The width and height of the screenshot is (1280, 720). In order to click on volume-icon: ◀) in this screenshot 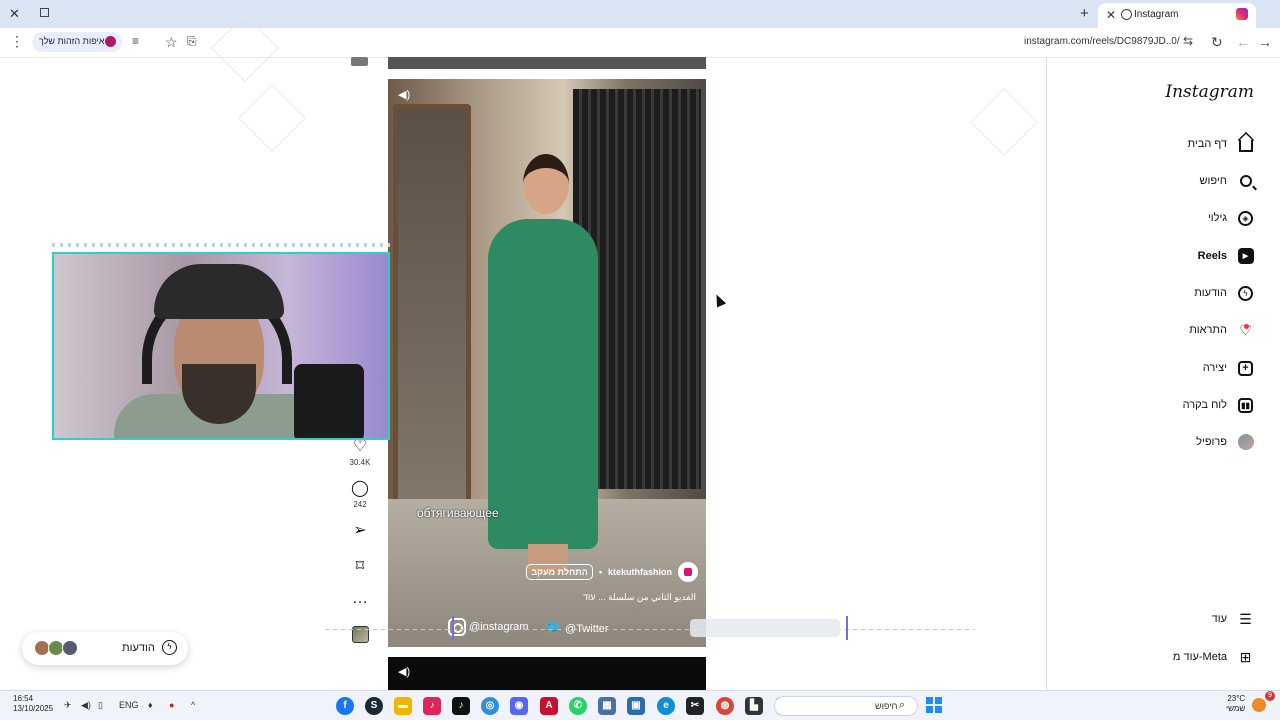, I will do `click(406, 96)`.